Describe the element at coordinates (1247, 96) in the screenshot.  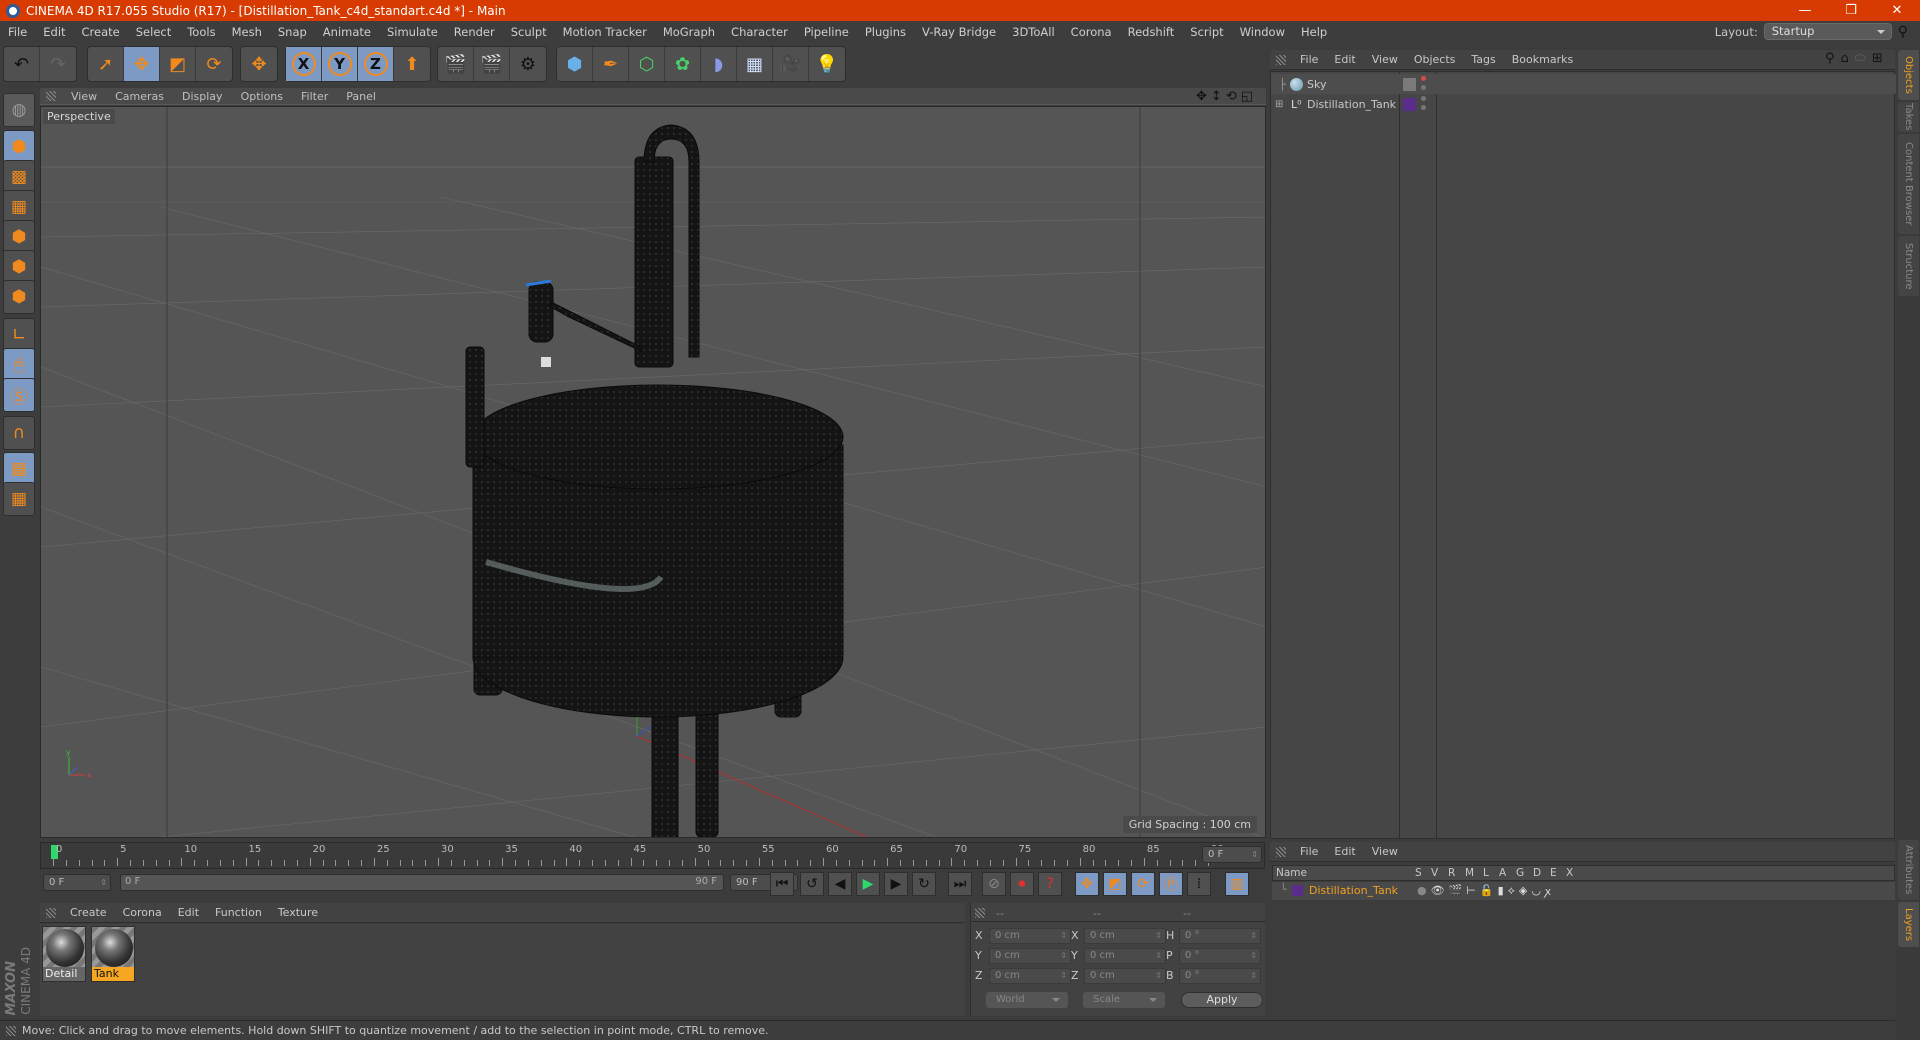
I see `maximize-view-icon: ◱` at that location.